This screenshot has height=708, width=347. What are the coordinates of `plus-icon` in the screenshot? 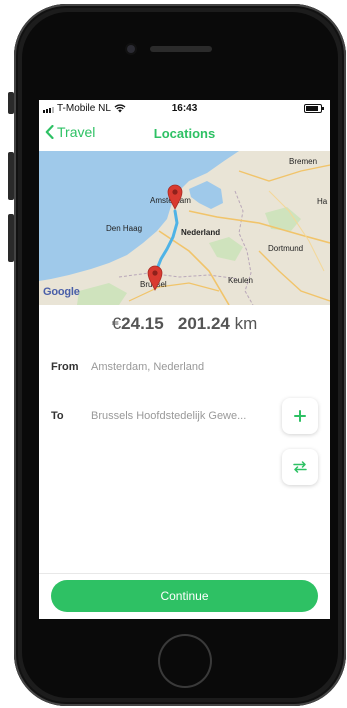 It's located at (300, 416).